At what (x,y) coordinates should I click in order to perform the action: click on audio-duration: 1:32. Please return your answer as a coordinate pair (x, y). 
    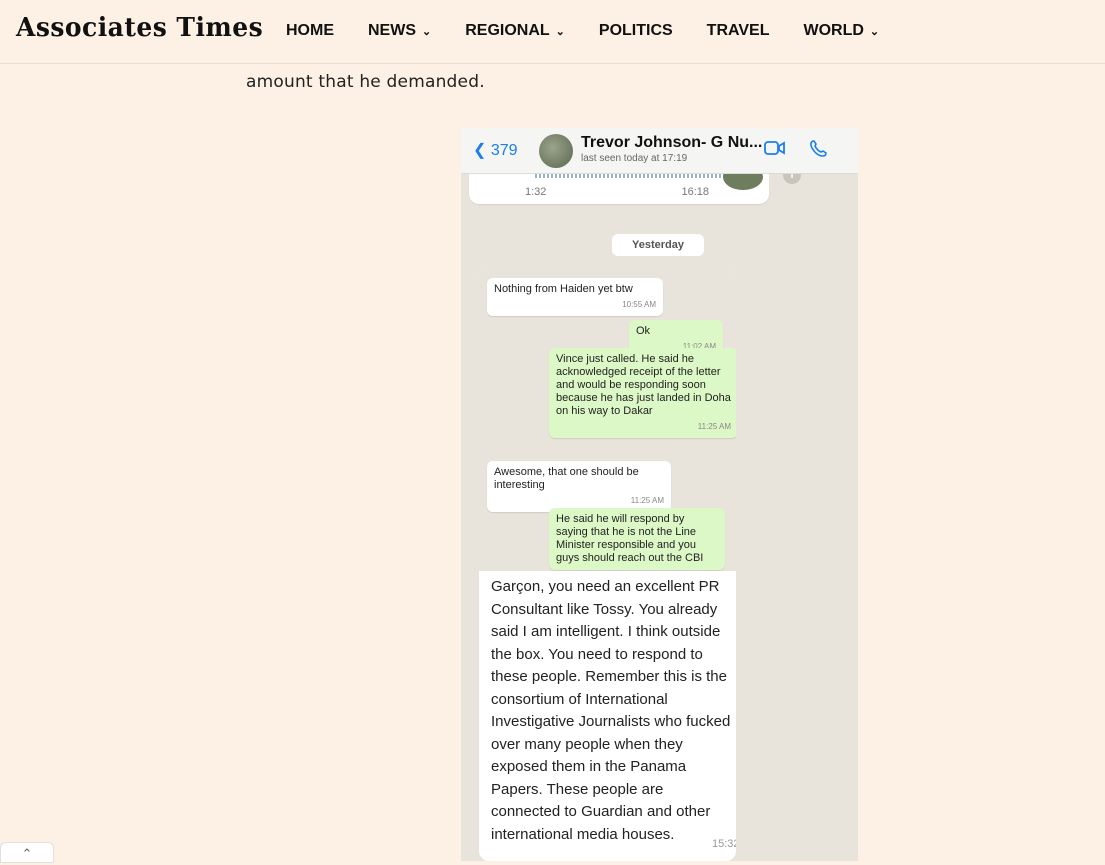
    Looking at the image, I should click on (536, 192).